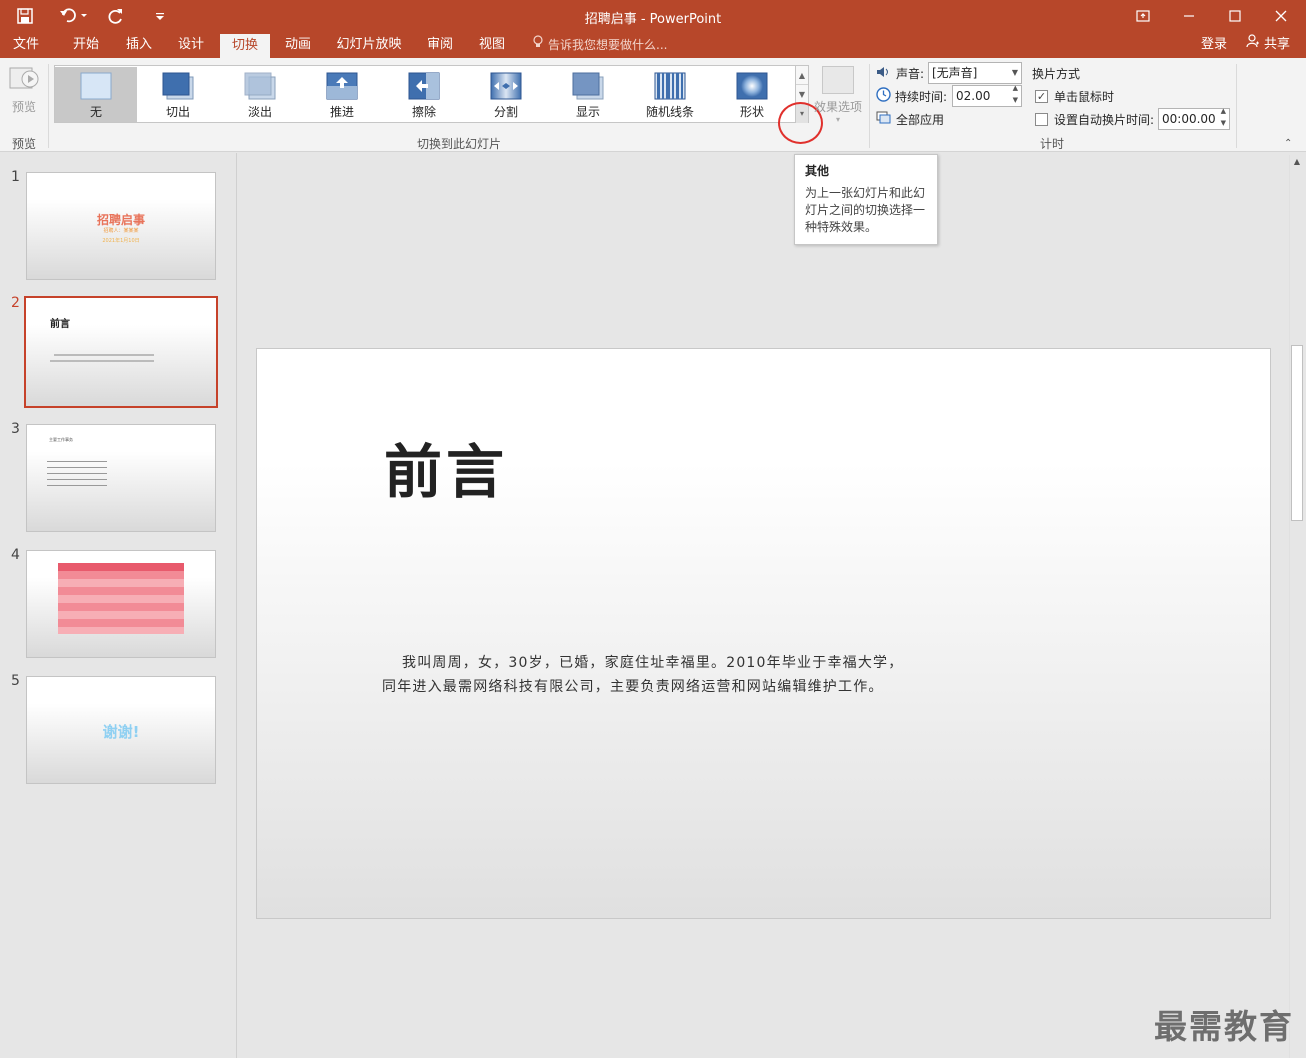 Image resolution: width=1306 pixels, height=1058 pixels. What do you see at coordinates (1143, 16) in the screenshot?
I see `ribbon-display-icon` at bounding box center [1143, 16].